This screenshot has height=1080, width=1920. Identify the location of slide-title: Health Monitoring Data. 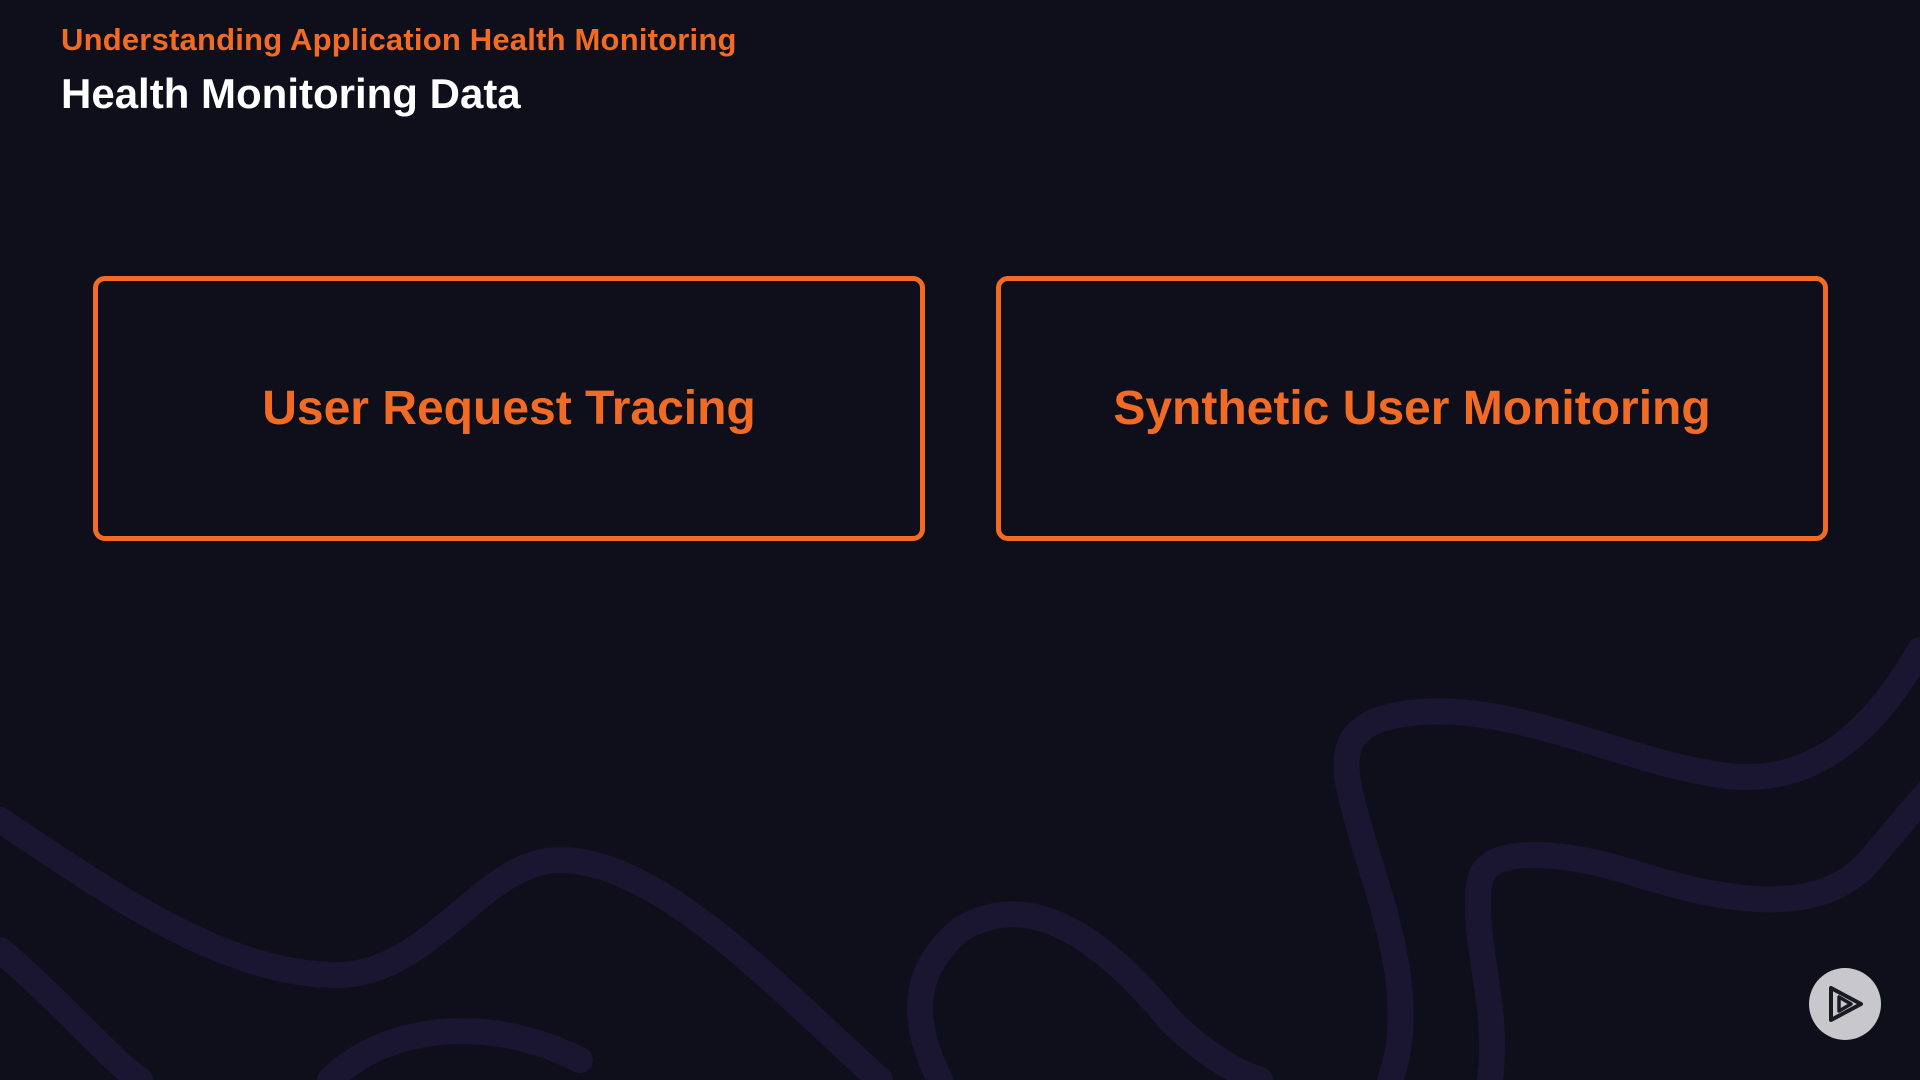
(291, 93).